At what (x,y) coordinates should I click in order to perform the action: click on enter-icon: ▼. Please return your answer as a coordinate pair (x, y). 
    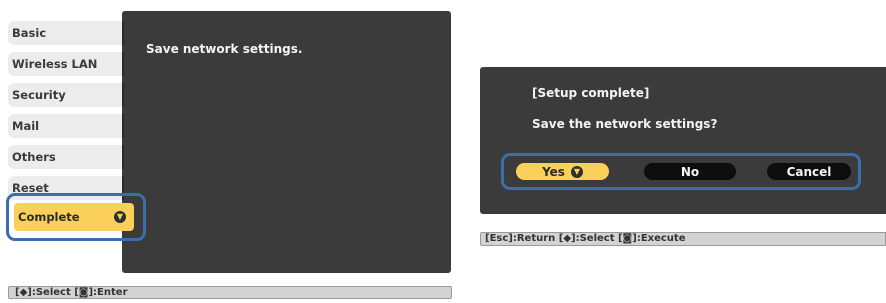
    Looking at the image, I should click on (576, 171).